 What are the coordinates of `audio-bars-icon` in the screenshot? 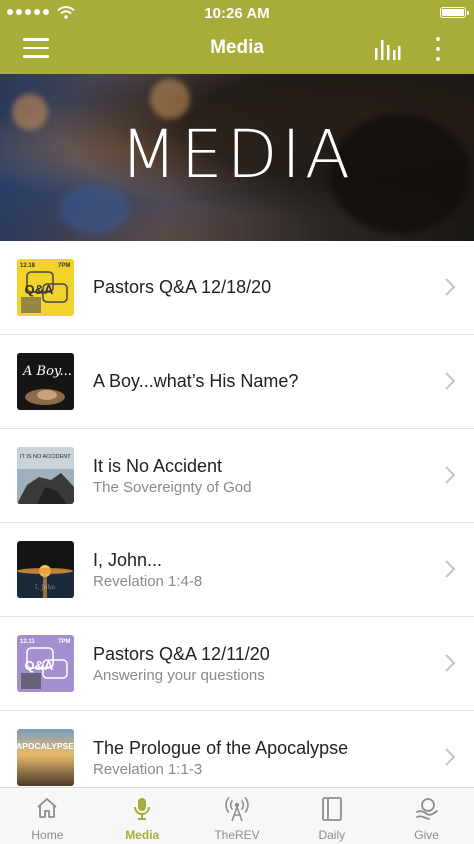 It's located at (387, 49).